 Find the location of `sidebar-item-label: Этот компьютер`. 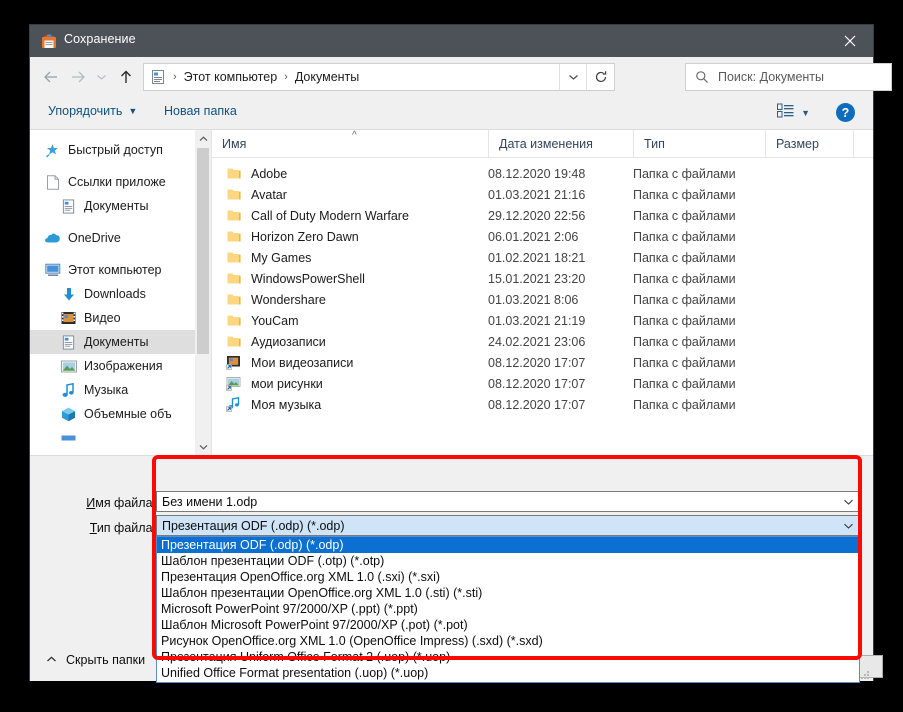

sidebar-item-label: Этот компьютер is located at coordinates (115, 270).